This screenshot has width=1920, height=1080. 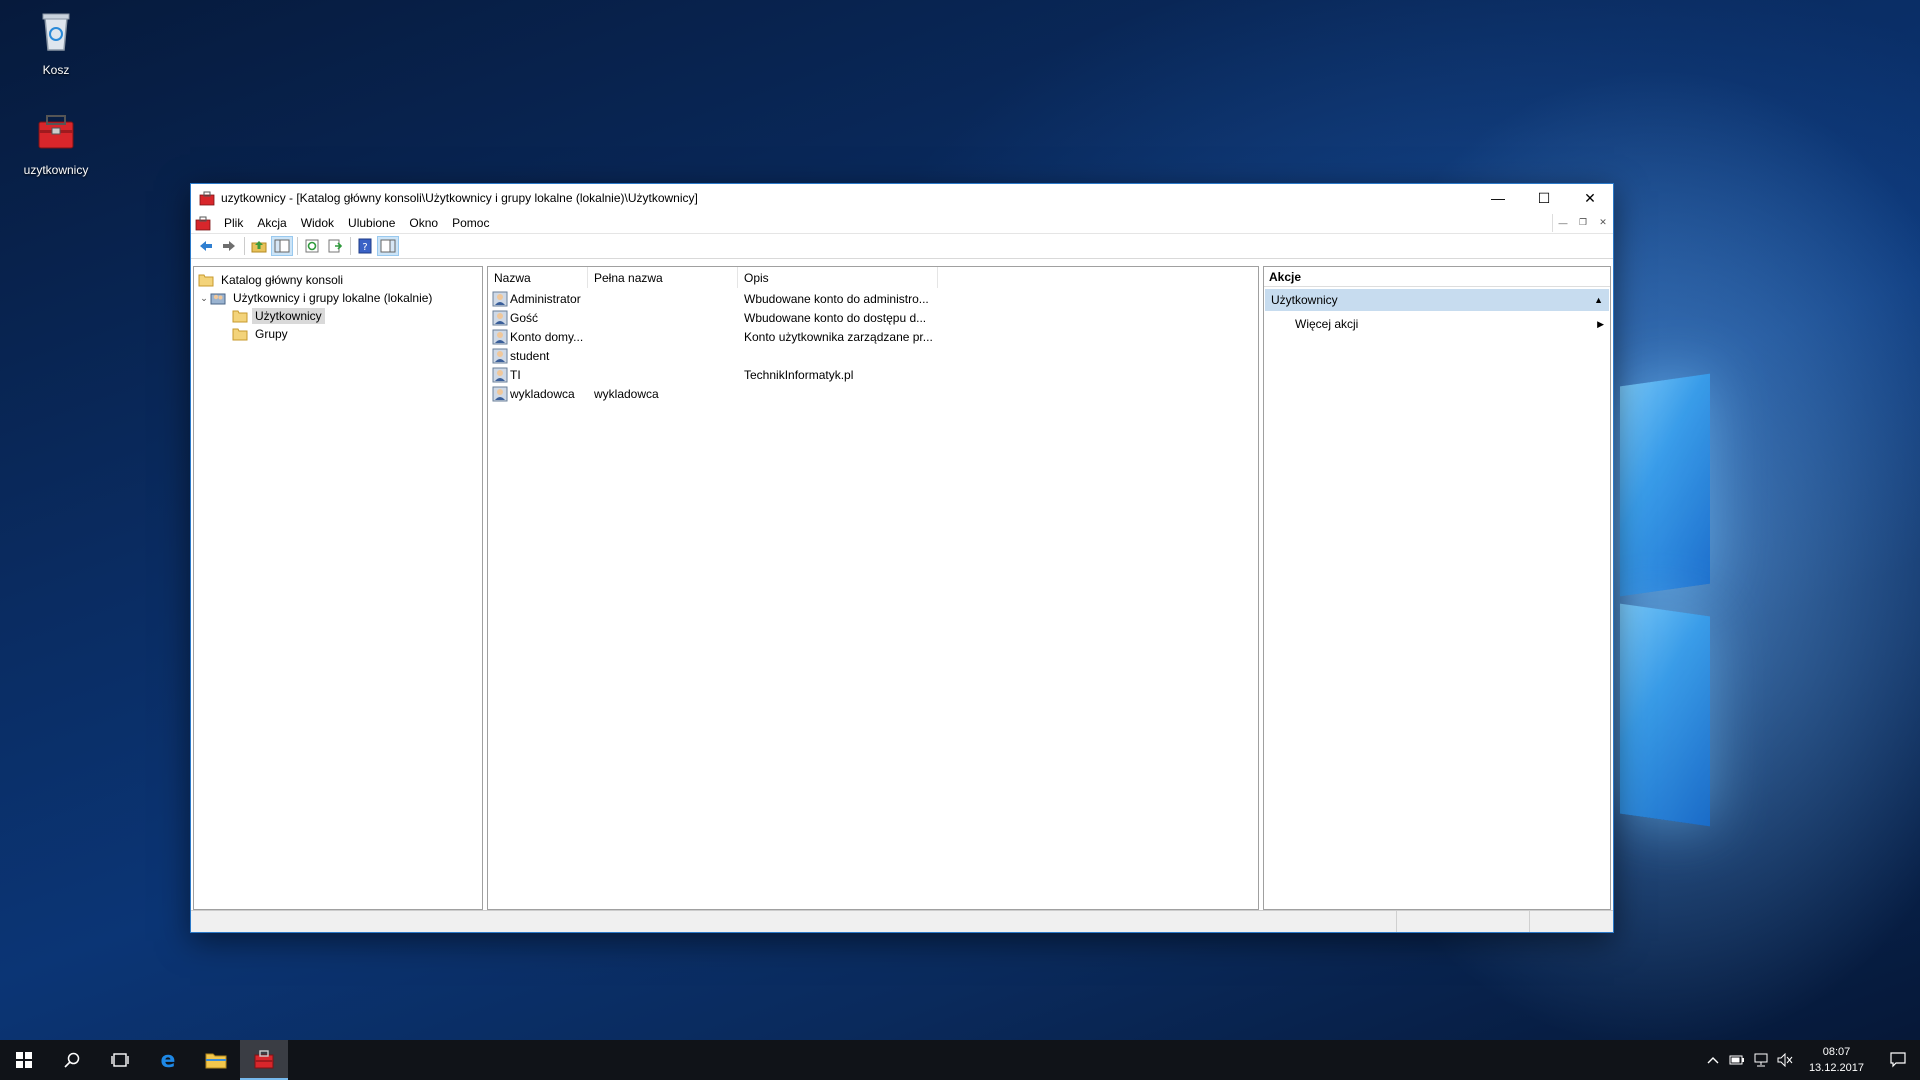 I want to click on tree-item-grupy: Grupy, so click(x=338, y=334).